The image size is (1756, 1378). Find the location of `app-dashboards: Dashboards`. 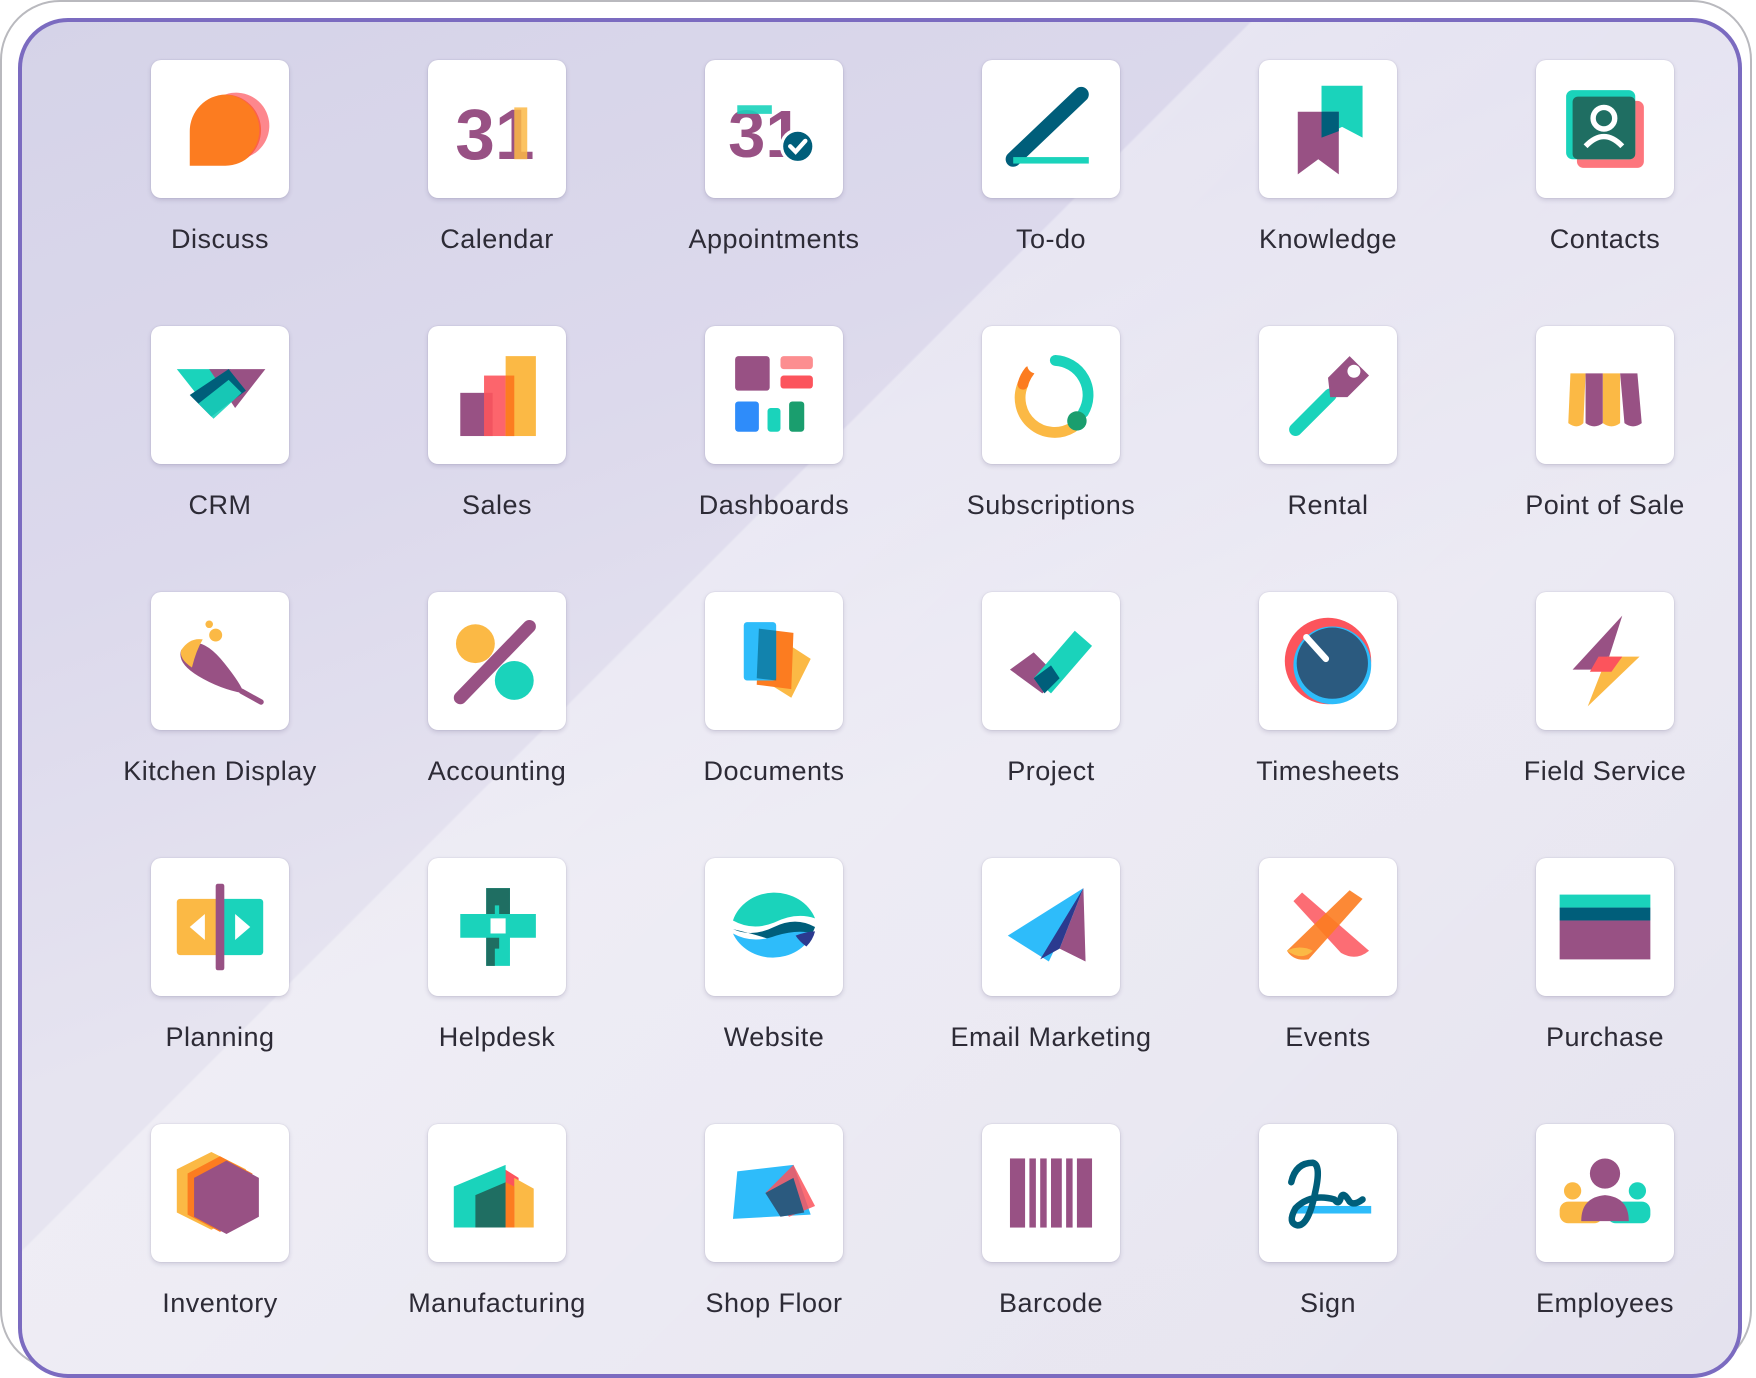

app-dashboards: Dashboards is located at coordinates (774, 441).